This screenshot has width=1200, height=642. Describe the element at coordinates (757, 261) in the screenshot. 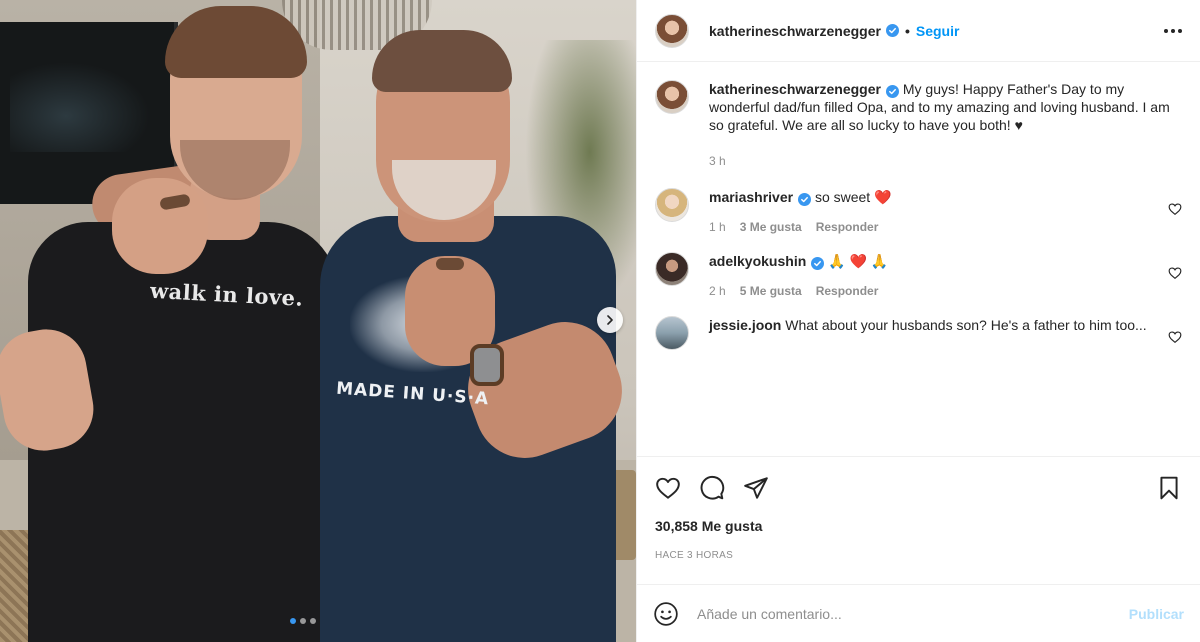

I see `commenter-username: adelkyokushin` at that location.